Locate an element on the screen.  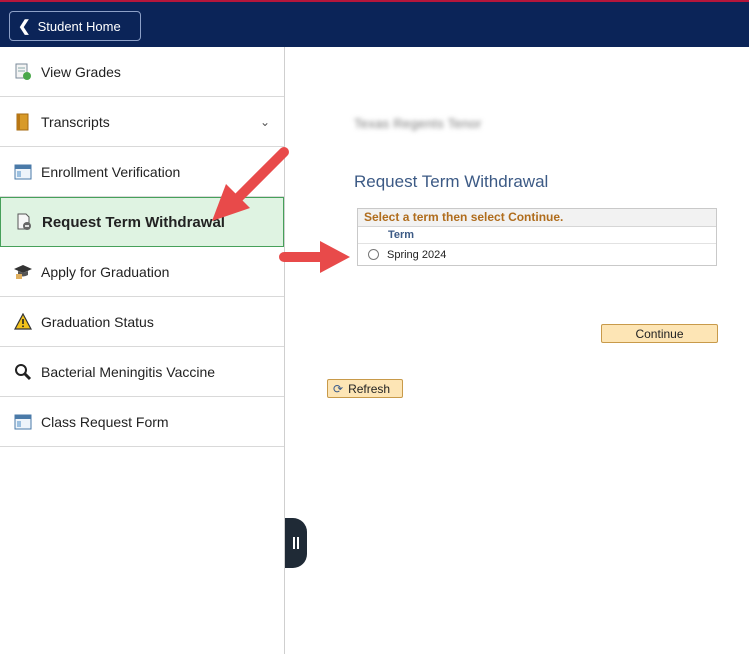
term-value: Spring 2024 is located at coordinates (417, 254).